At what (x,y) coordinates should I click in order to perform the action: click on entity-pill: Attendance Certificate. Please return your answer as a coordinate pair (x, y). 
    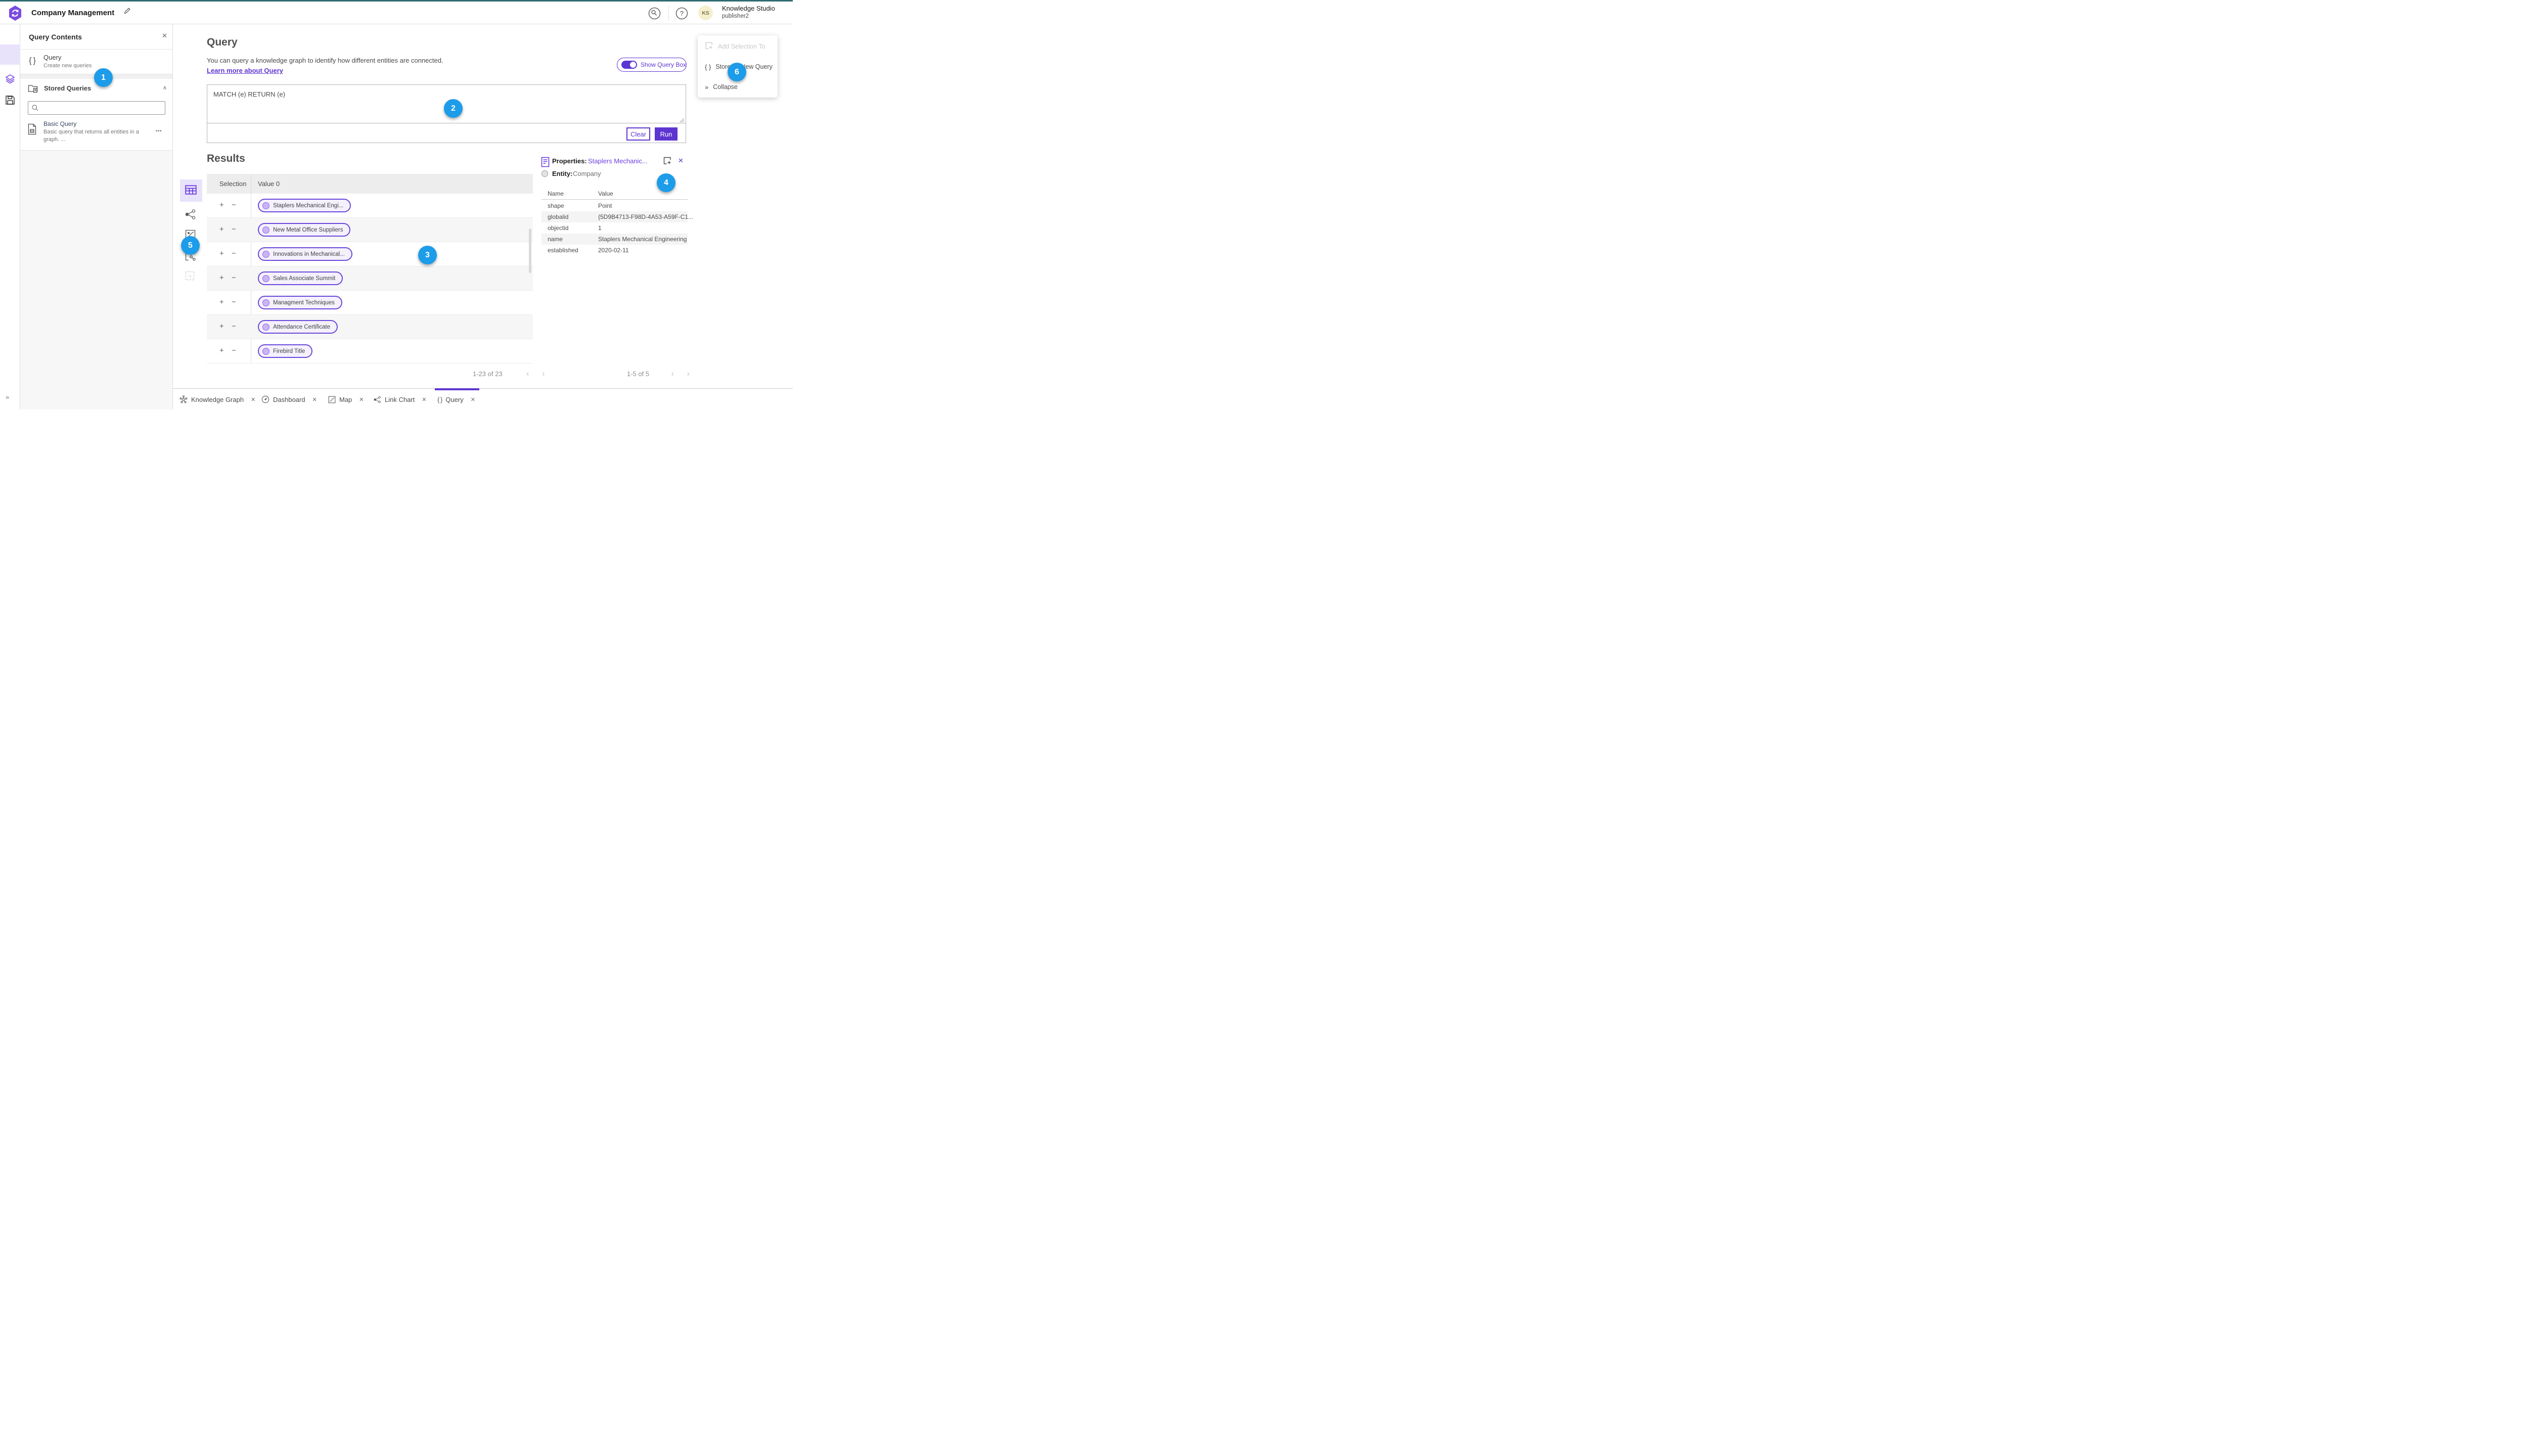
    Looking at the image, I should click on (298, 327).